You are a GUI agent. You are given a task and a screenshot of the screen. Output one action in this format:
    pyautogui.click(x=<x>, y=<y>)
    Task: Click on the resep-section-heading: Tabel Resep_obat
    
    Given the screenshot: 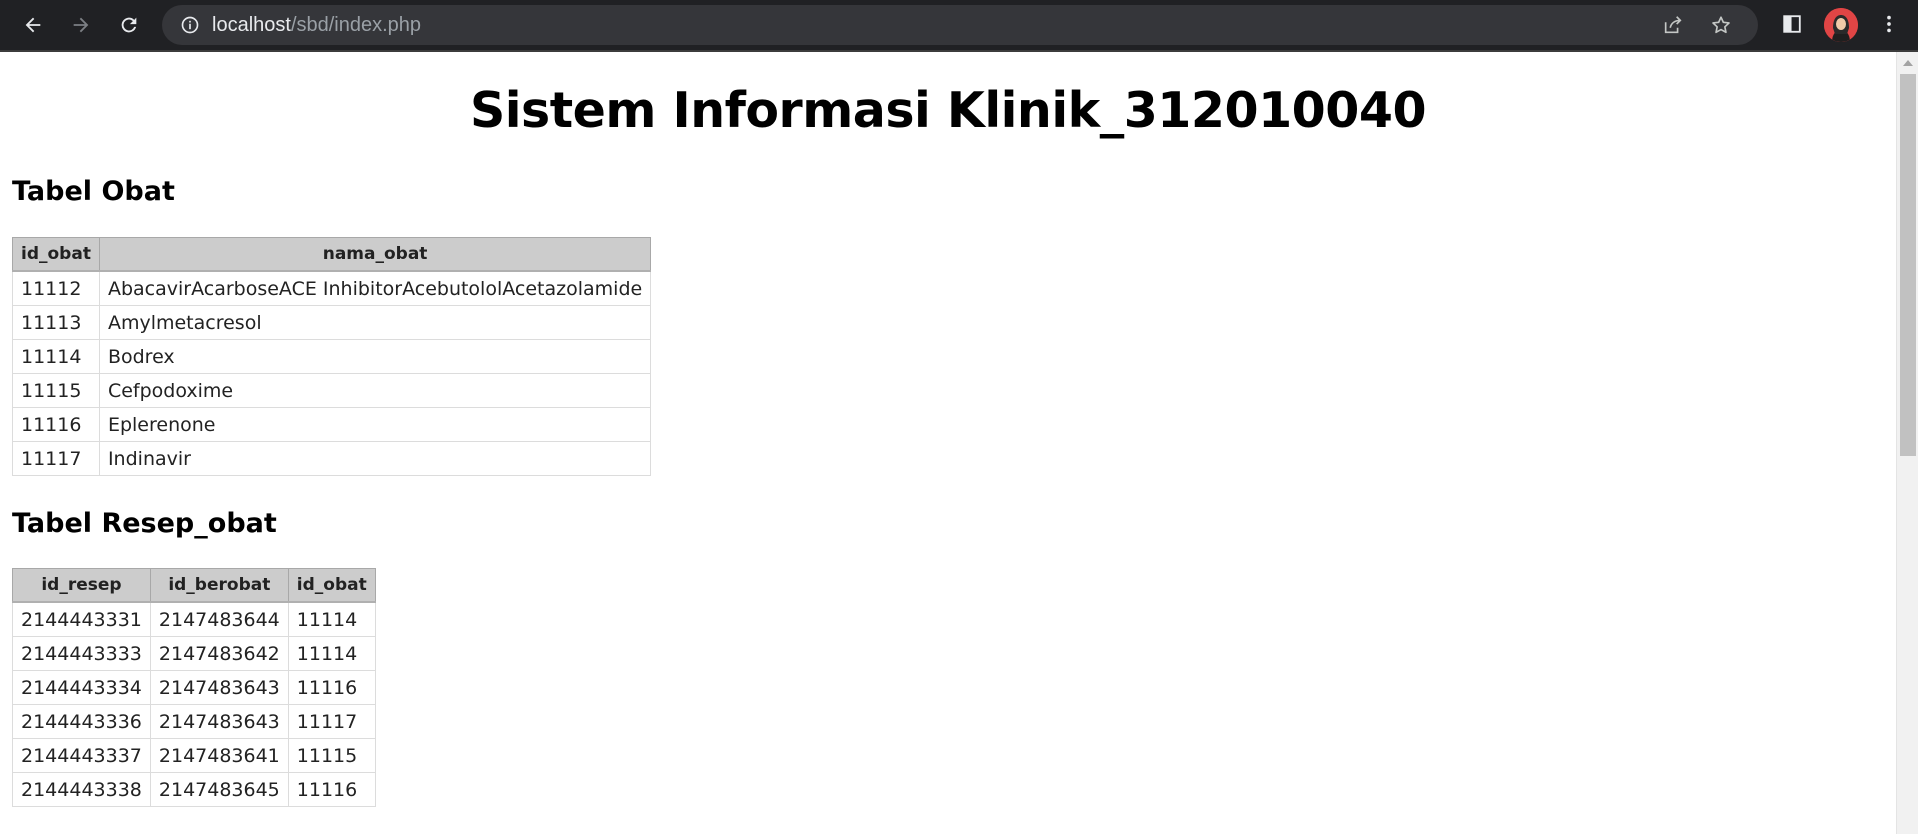 What is the action you would take?
    pyautogui.click(x=144, y=523)
    